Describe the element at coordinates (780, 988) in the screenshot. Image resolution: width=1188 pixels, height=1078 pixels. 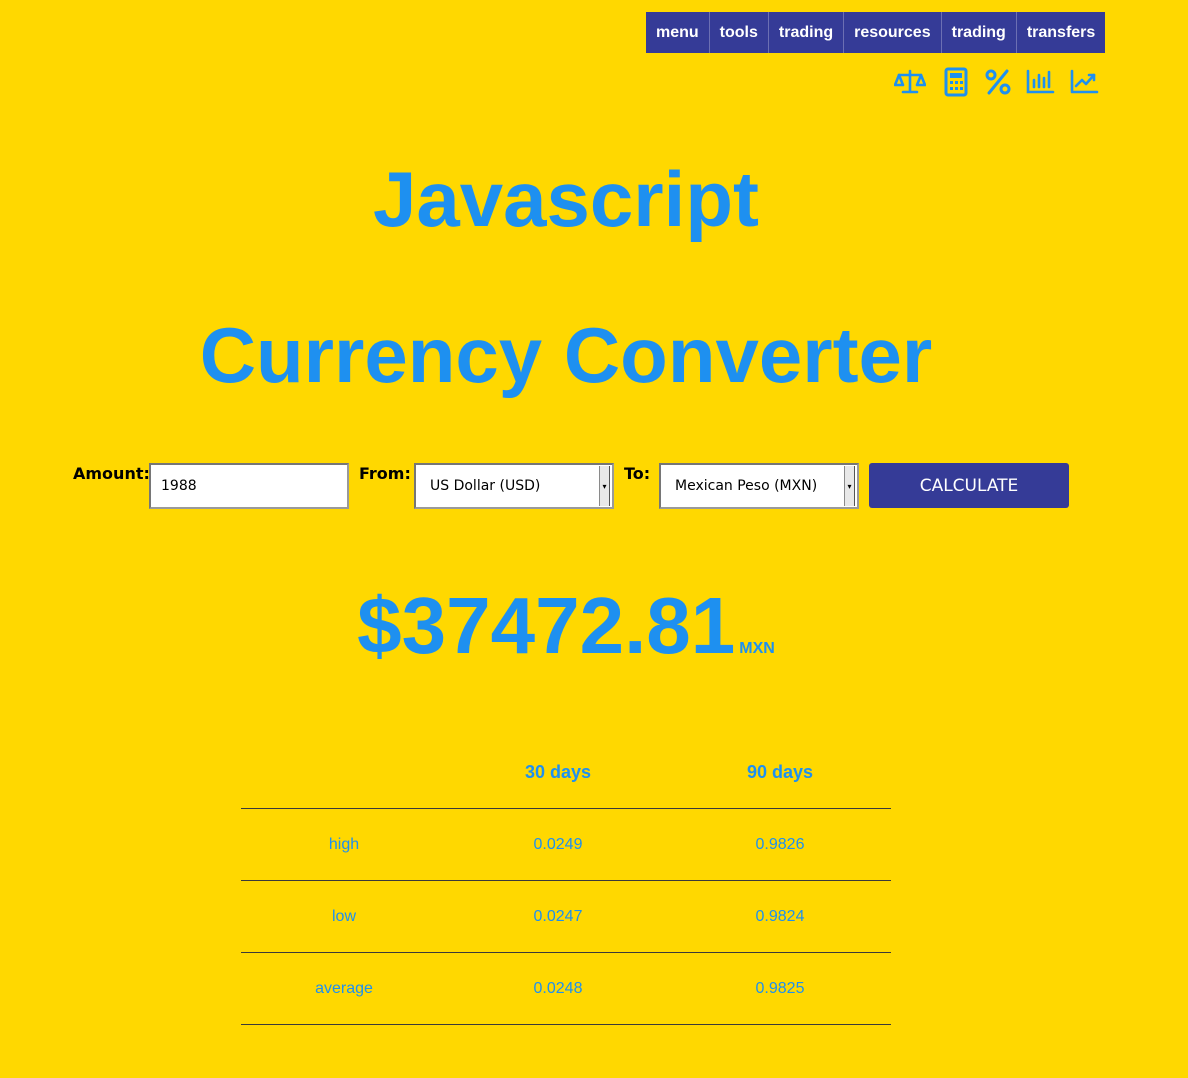
I see `cell-90-days: 0.9825` at that location.